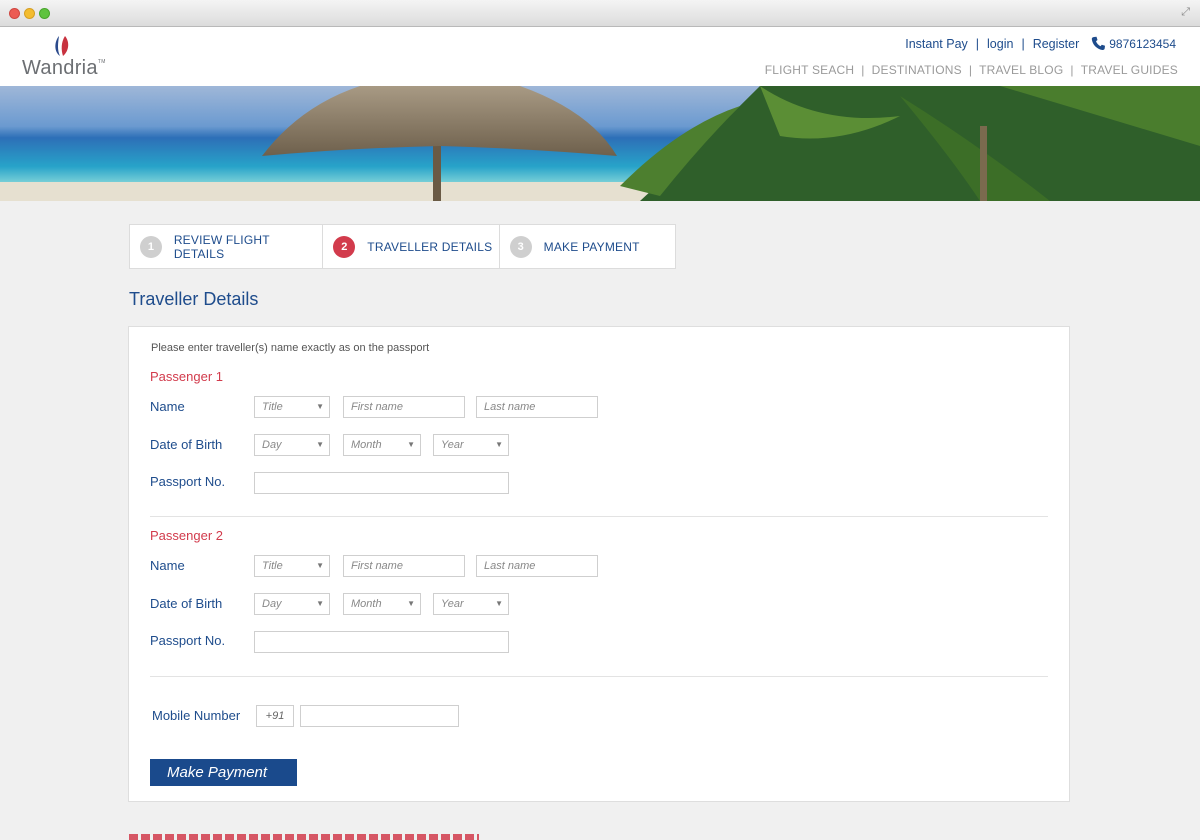 This screenshot has height=840, width=1200. I want to click on brand-trademark: TM, so click(101, 62).